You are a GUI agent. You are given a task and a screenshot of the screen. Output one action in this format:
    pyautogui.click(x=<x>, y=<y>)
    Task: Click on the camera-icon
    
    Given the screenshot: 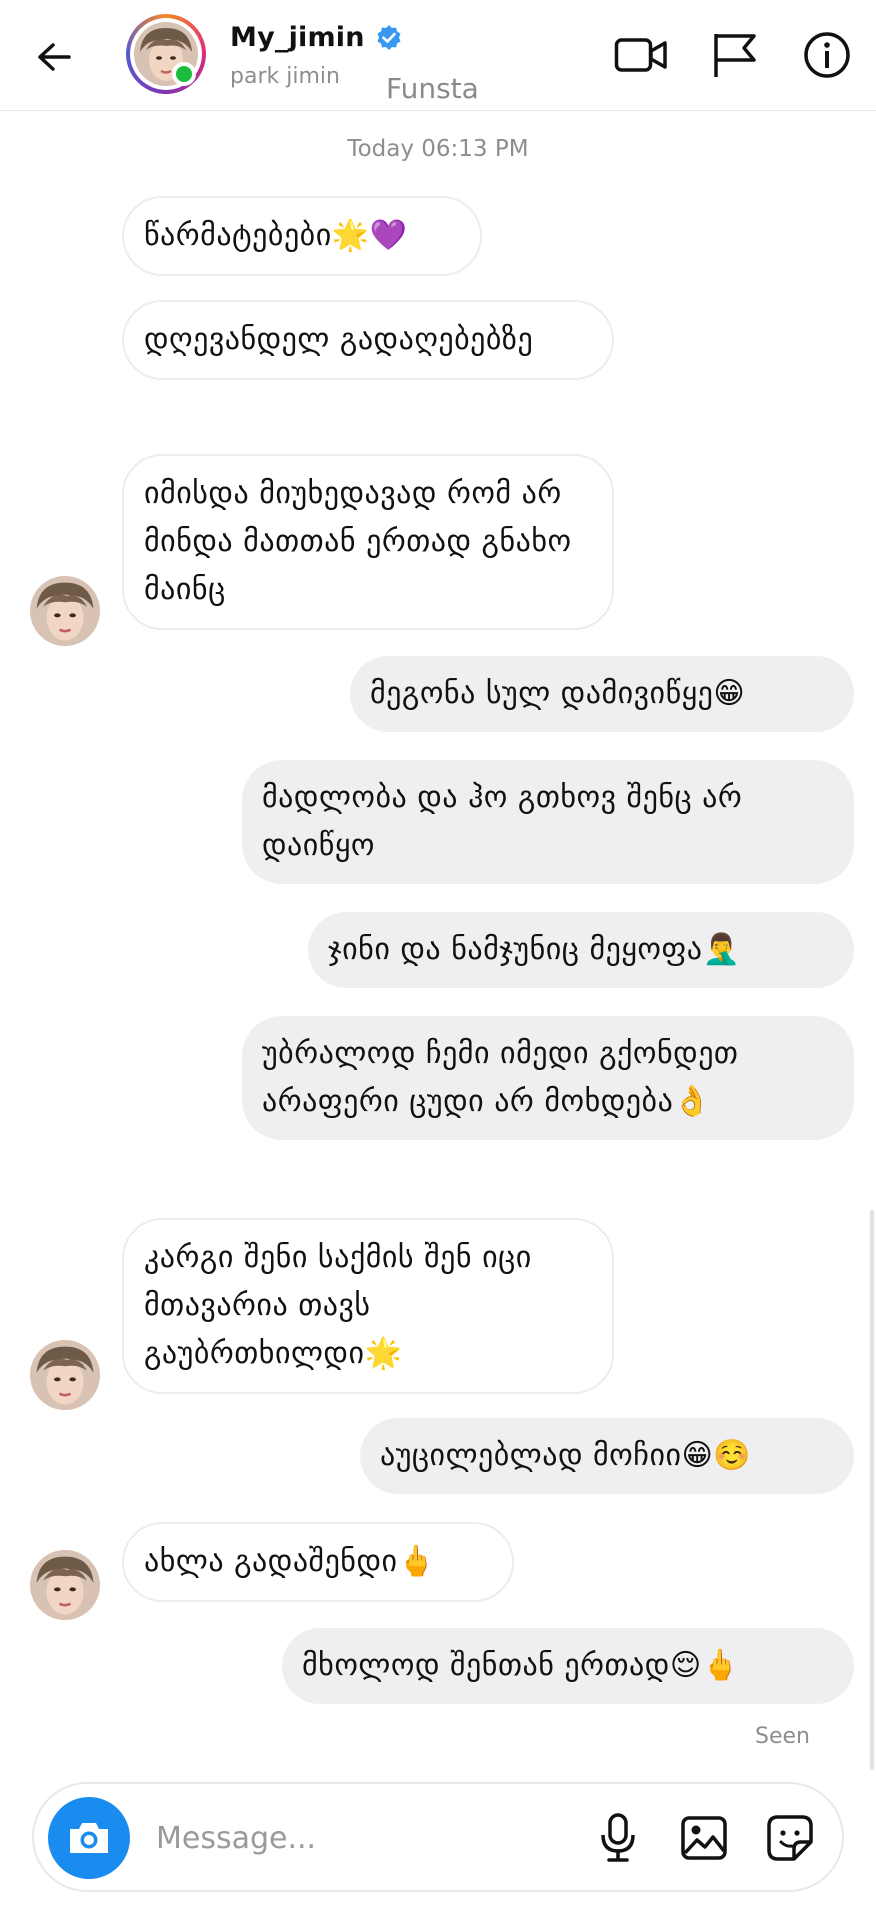 What is the action you would take?
    pyautogui.click(x=89, y=1838)
    